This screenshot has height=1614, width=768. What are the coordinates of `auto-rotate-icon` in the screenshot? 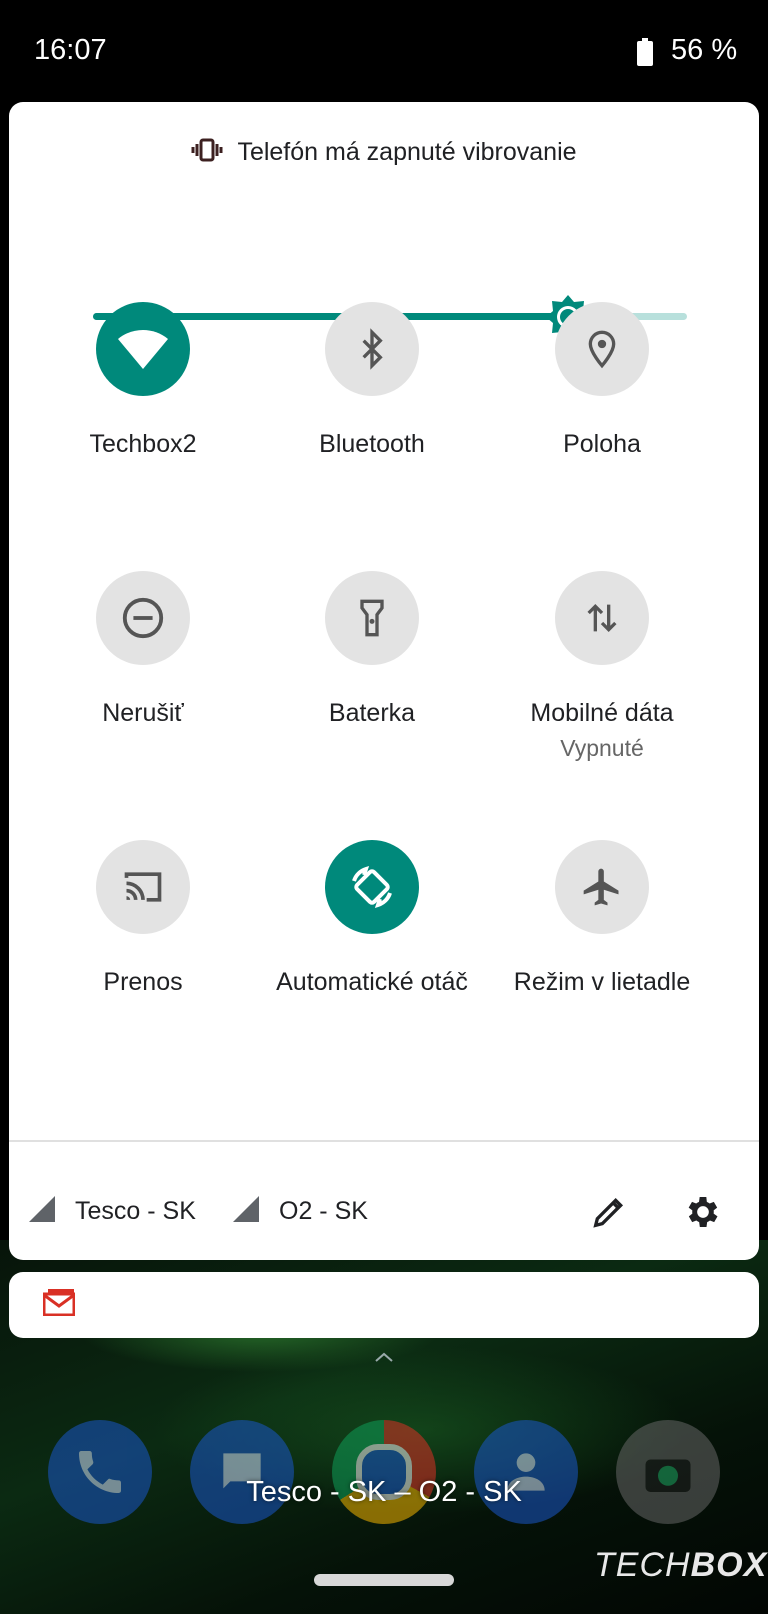 It's located at (372, 887).